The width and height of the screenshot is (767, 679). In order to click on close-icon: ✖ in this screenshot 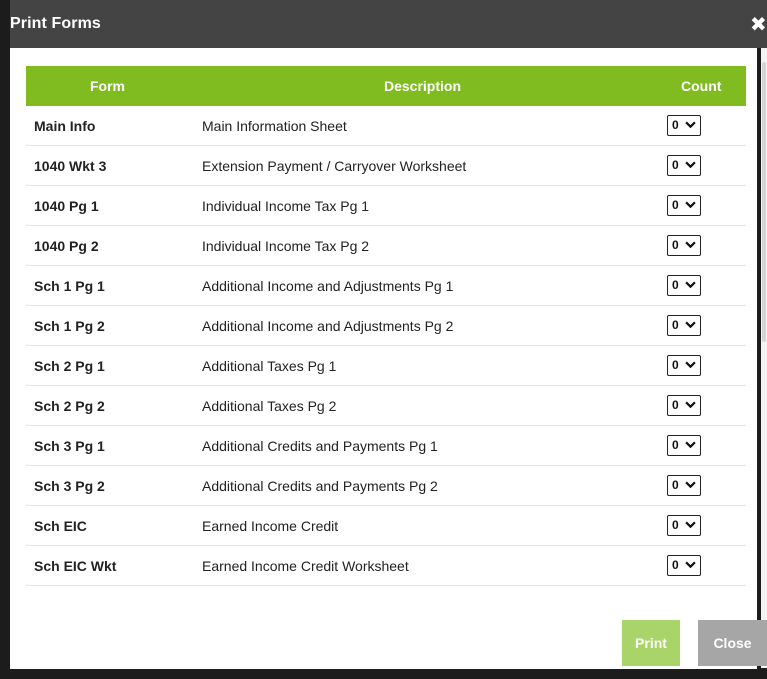, I will do `click(758, 24)`.